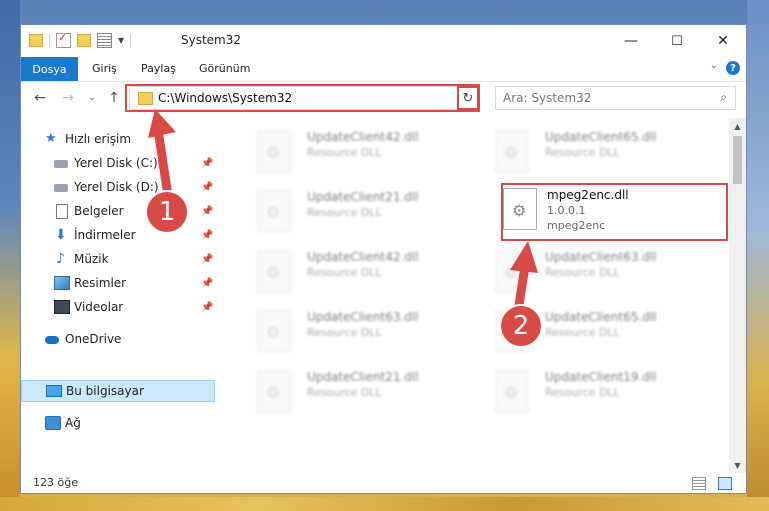 This screenshot has height=511, width=769. What do you see at coordinates (84, 40) in the screenshot?
I see `new-folder-icon` at bounding box center [84, 40].